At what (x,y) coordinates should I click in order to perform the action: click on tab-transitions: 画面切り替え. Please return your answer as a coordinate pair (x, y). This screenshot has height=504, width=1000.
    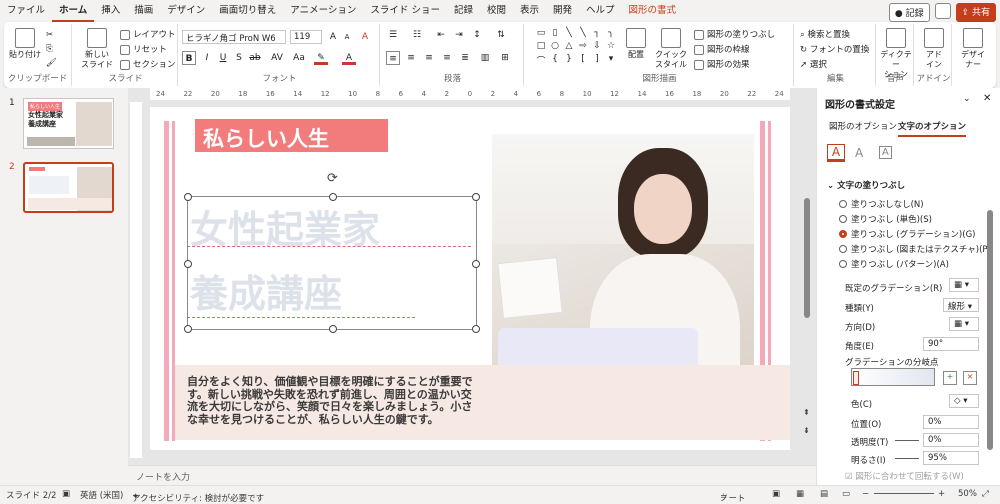
    Looking at the image, I should click on (247, 11).